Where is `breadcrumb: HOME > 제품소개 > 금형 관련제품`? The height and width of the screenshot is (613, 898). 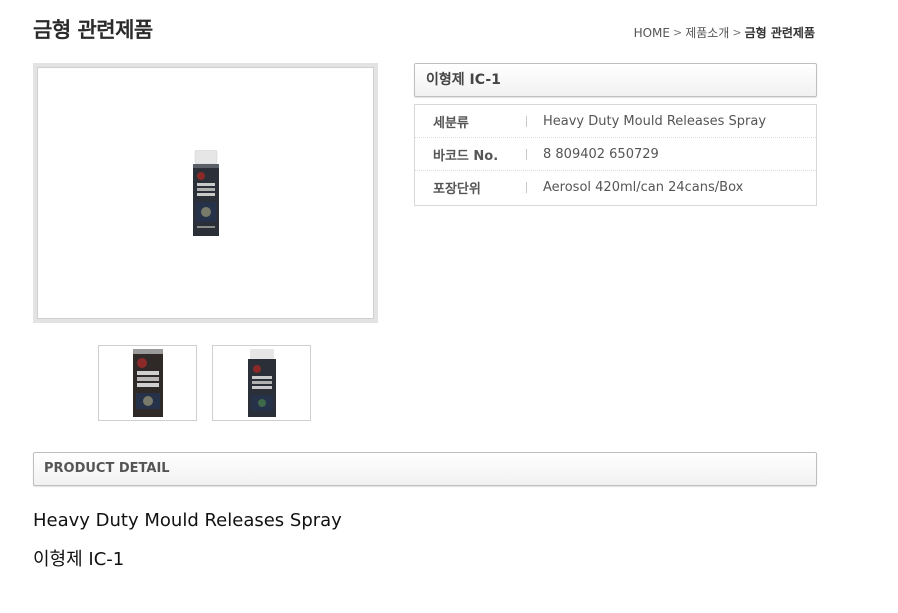 breadcrumb: HOME > 제품소개 > 금형 관련제품 is located at coordinates (724, 32).